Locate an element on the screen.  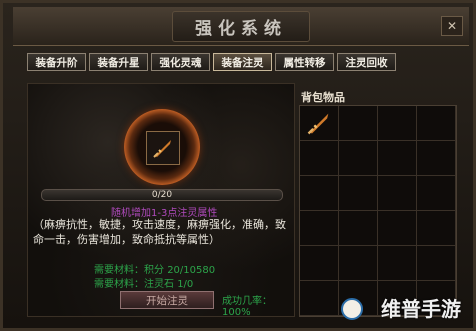
progress-text: 0/20 is located at coordinates (162, 195).